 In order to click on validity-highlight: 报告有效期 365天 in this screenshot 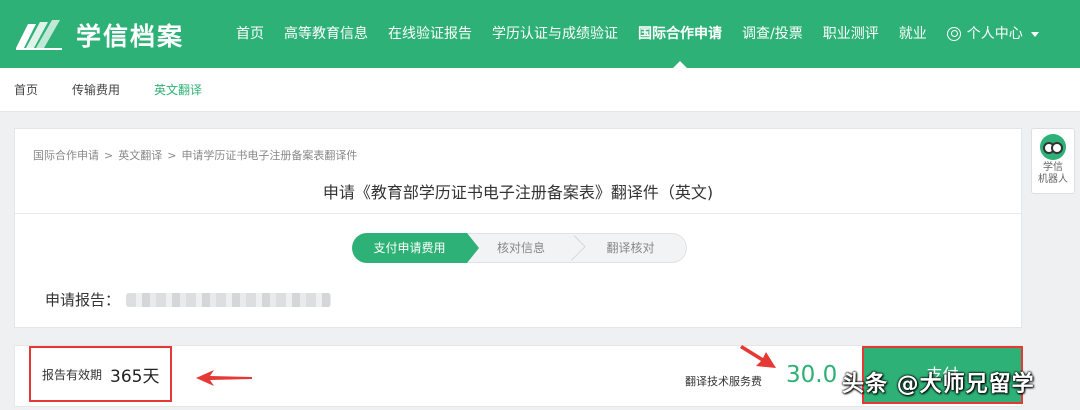, I will do `click(100, 374)`.